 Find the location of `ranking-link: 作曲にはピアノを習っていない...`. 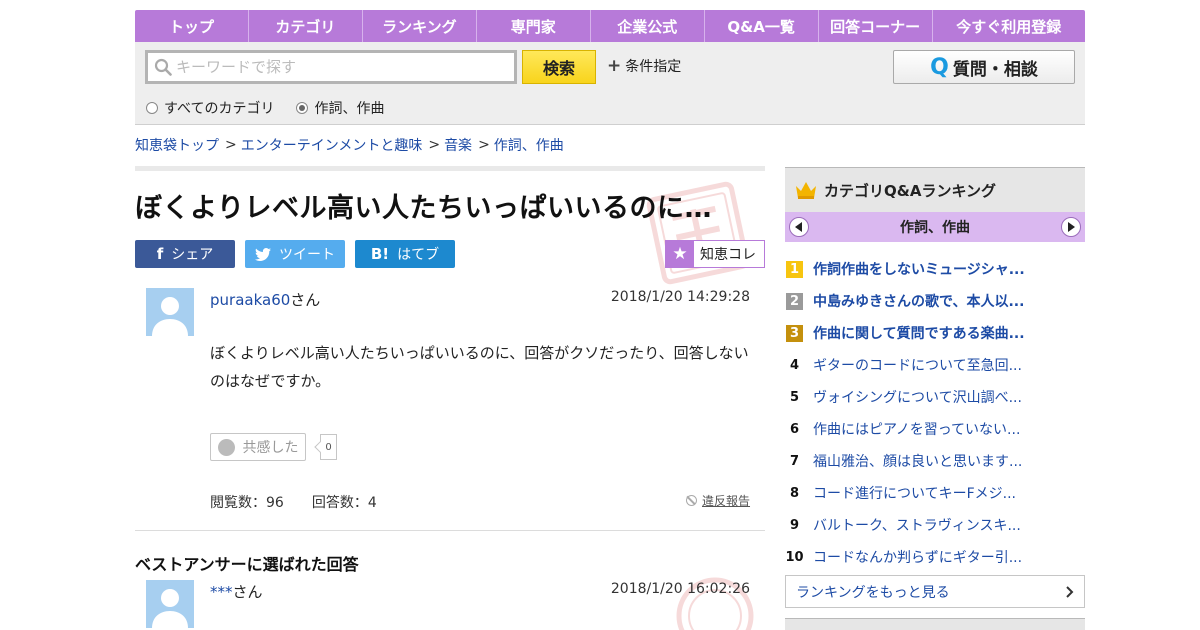

ranking-link: 作曲にはピアノを習っていない... is located at coordinates (923, 429).